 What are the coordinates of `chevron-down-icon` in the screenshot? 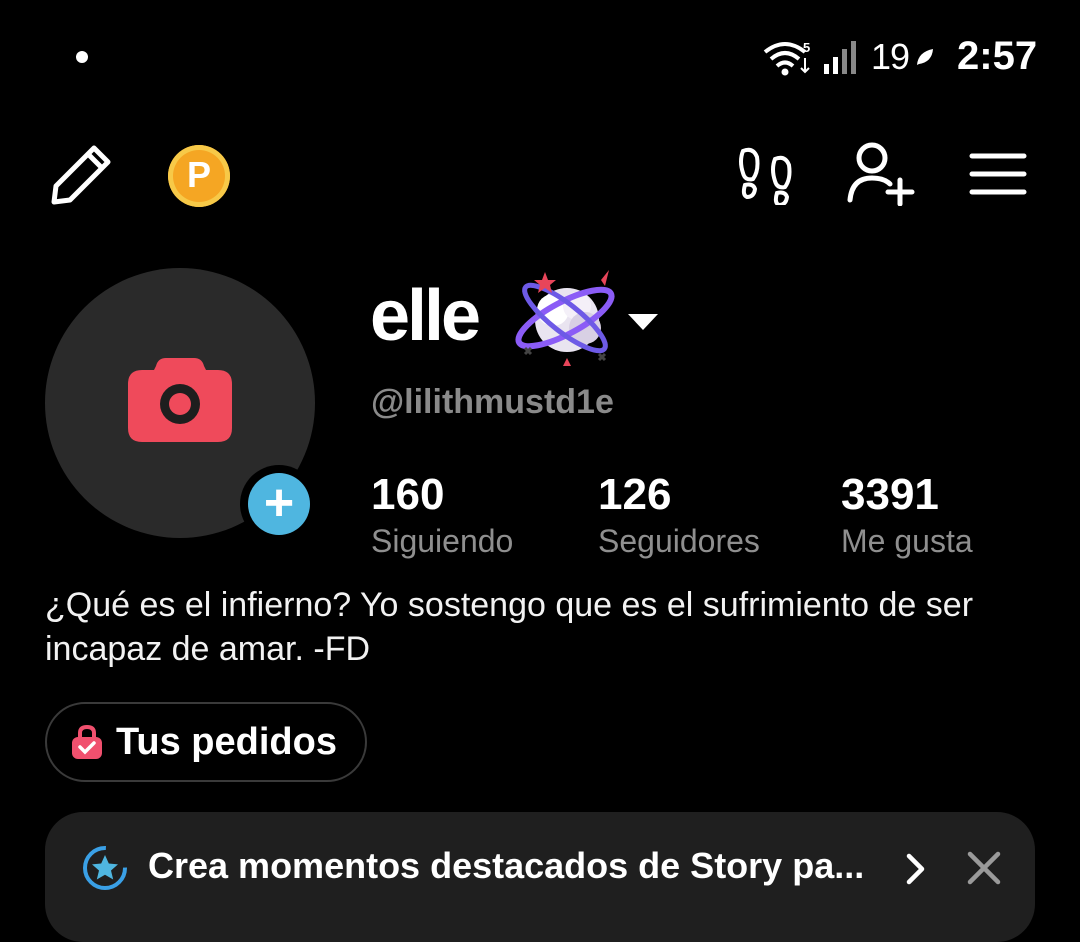 It's located at (643, 321).